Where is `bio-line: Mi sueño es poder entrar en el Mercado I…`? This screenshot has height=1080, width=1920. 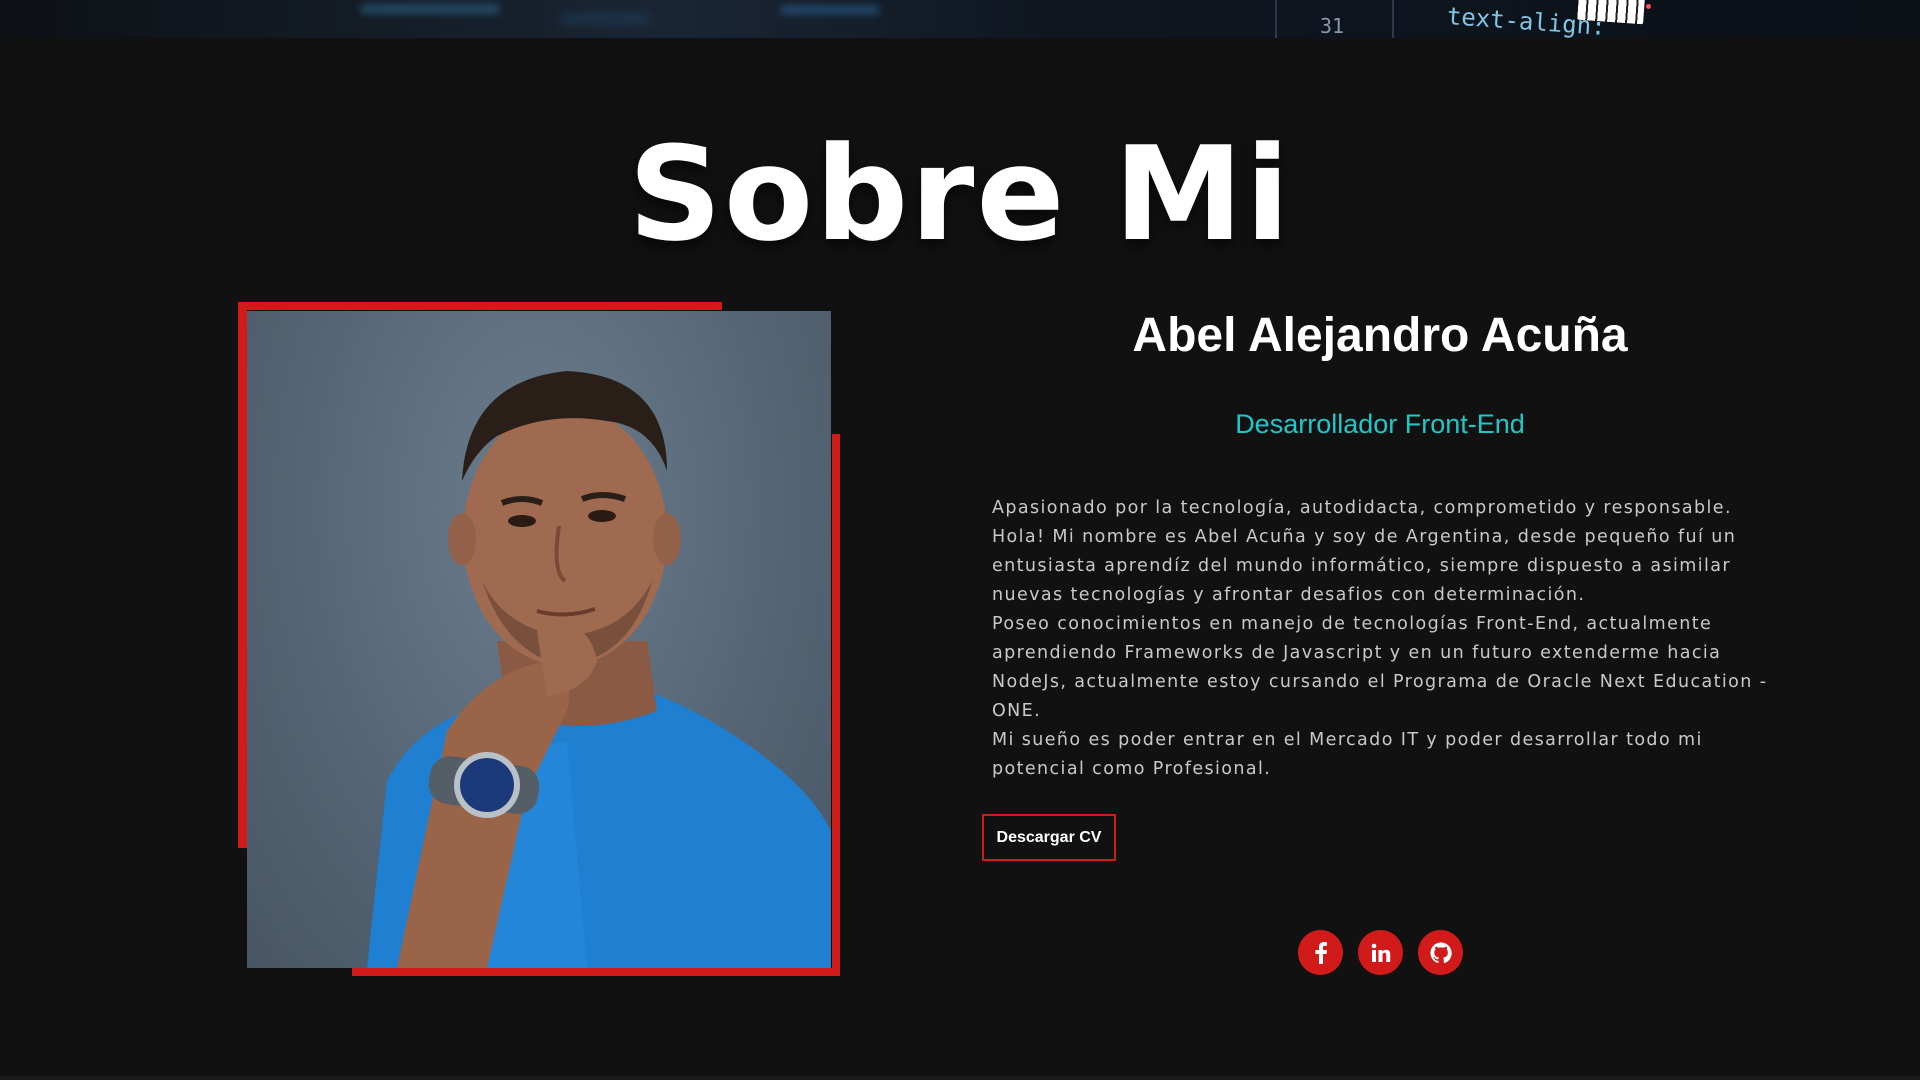 bio-line: Mi sueño es poder entrar en el Mercado I… is located at coordinates (1347, 754).